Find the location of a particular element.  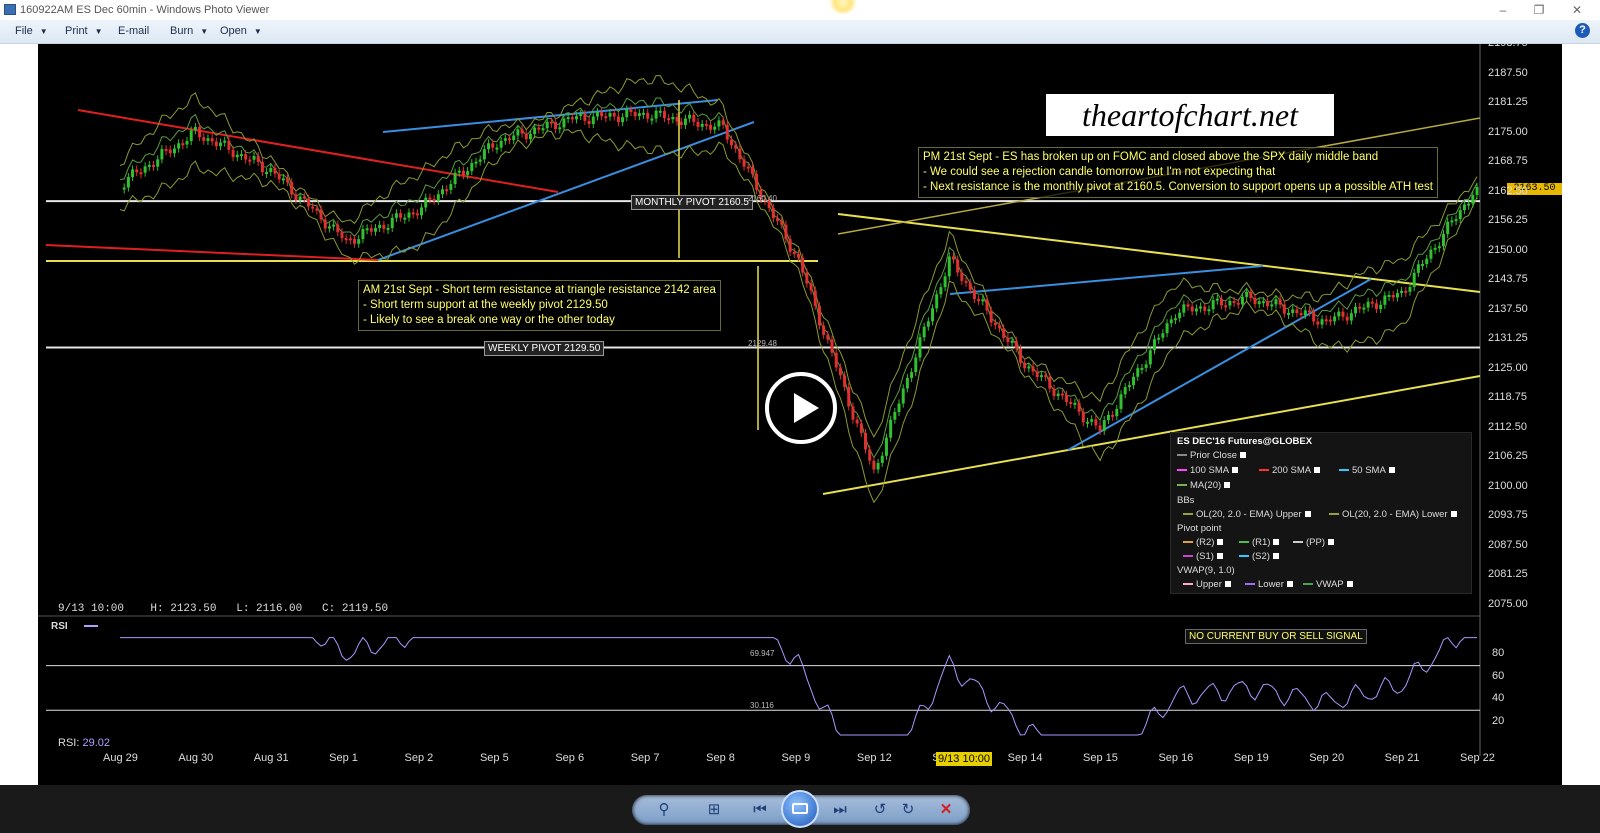

help-icon: ? is located at coordinates (1582, 30).